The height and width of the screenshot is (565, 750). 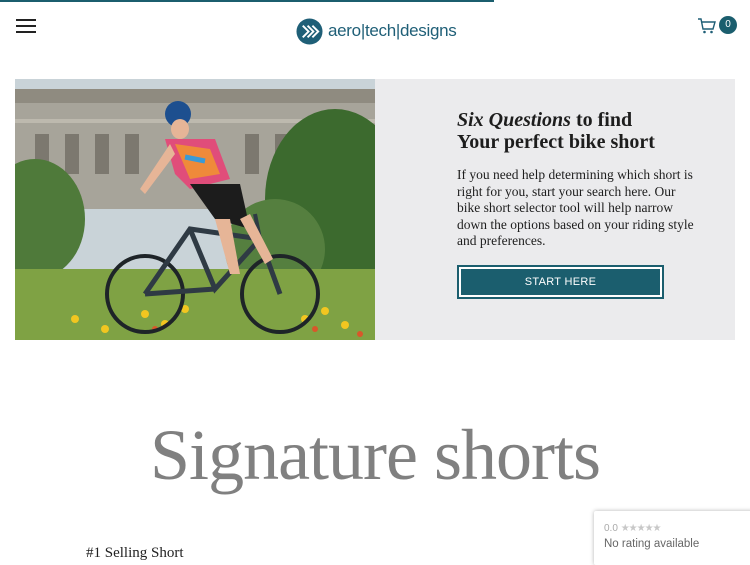 What do you see at coordinates (26, 26) in the screenshot?
I see `hamburger-menu-icon` at bounding box center [26, 26].